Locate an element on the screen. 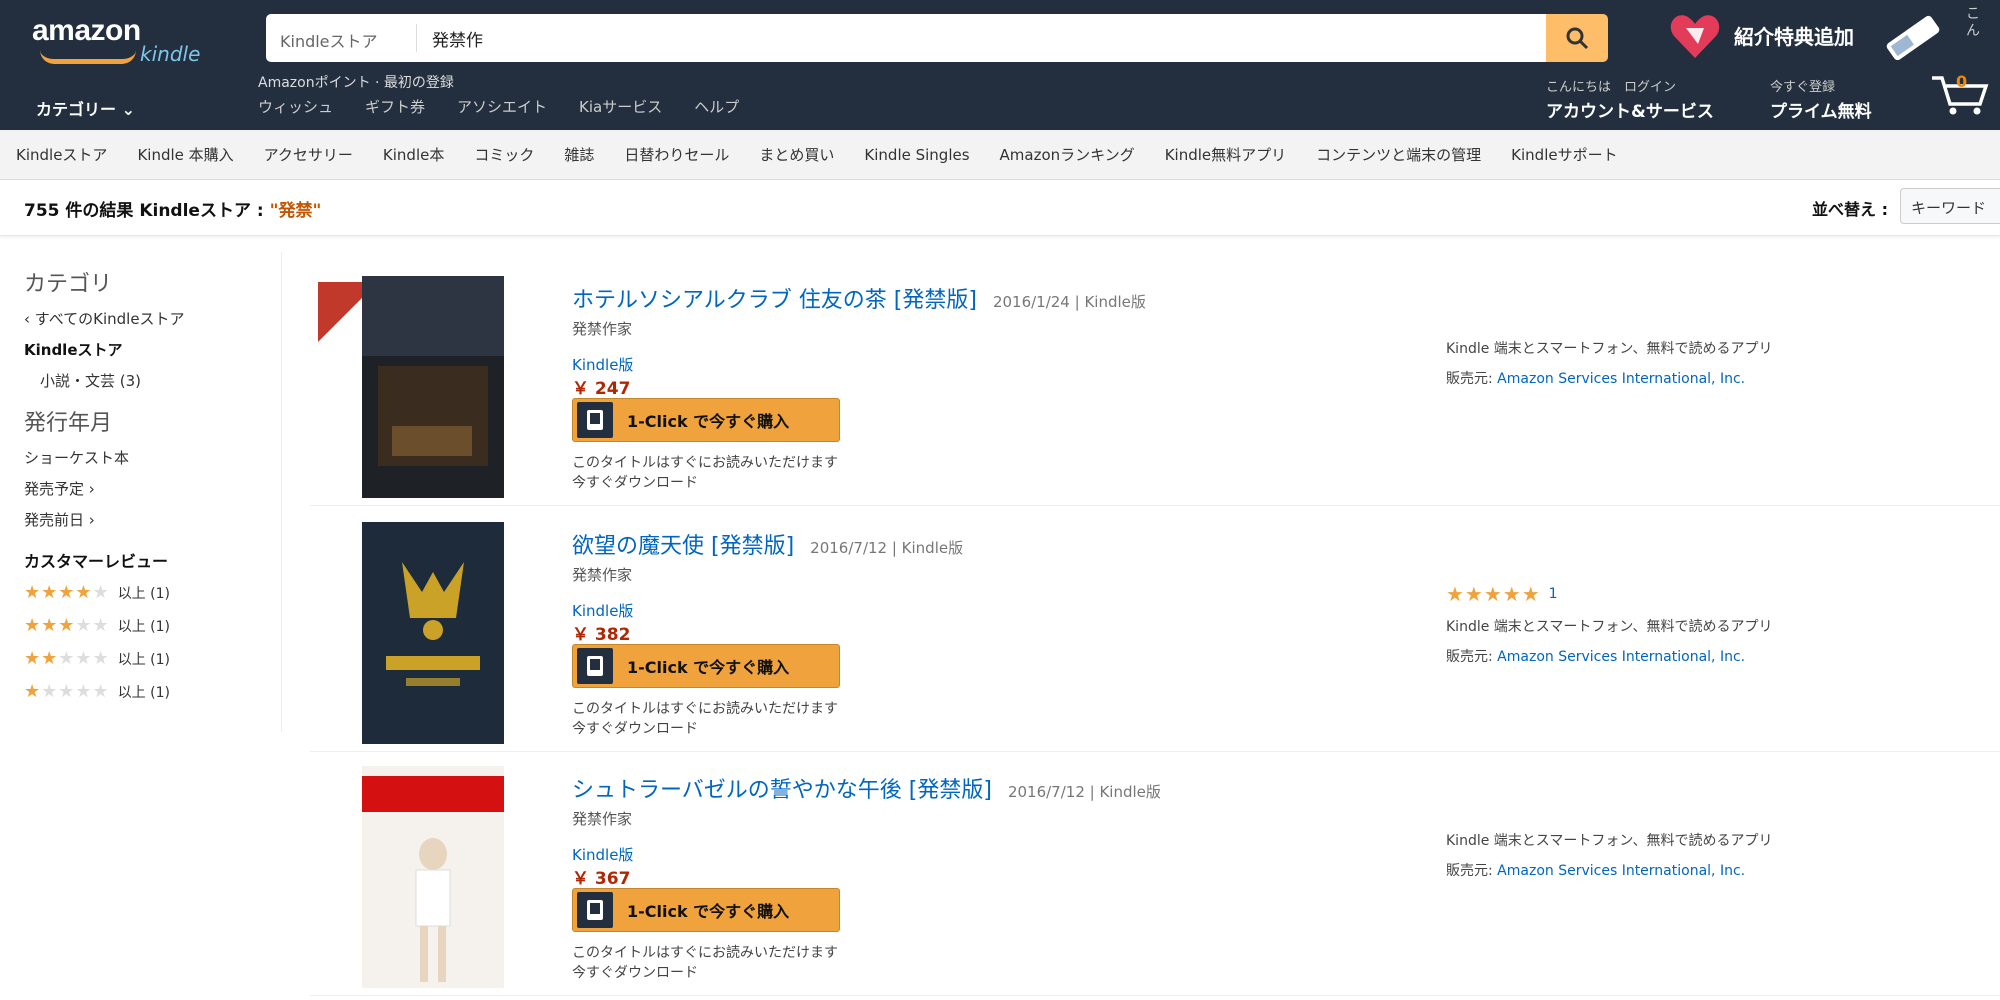  result-device-note: Kindle 端末とスマートフォン、無料で読めるアプリ is located at coordinates (1609, 627).